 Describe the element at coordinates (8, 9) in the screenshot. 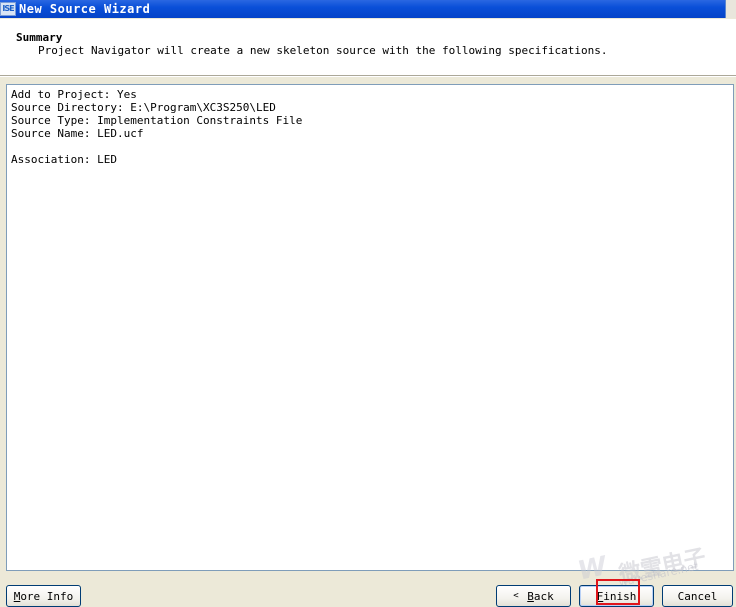

I see `xilinx-ise-icon: ISE` at that location.